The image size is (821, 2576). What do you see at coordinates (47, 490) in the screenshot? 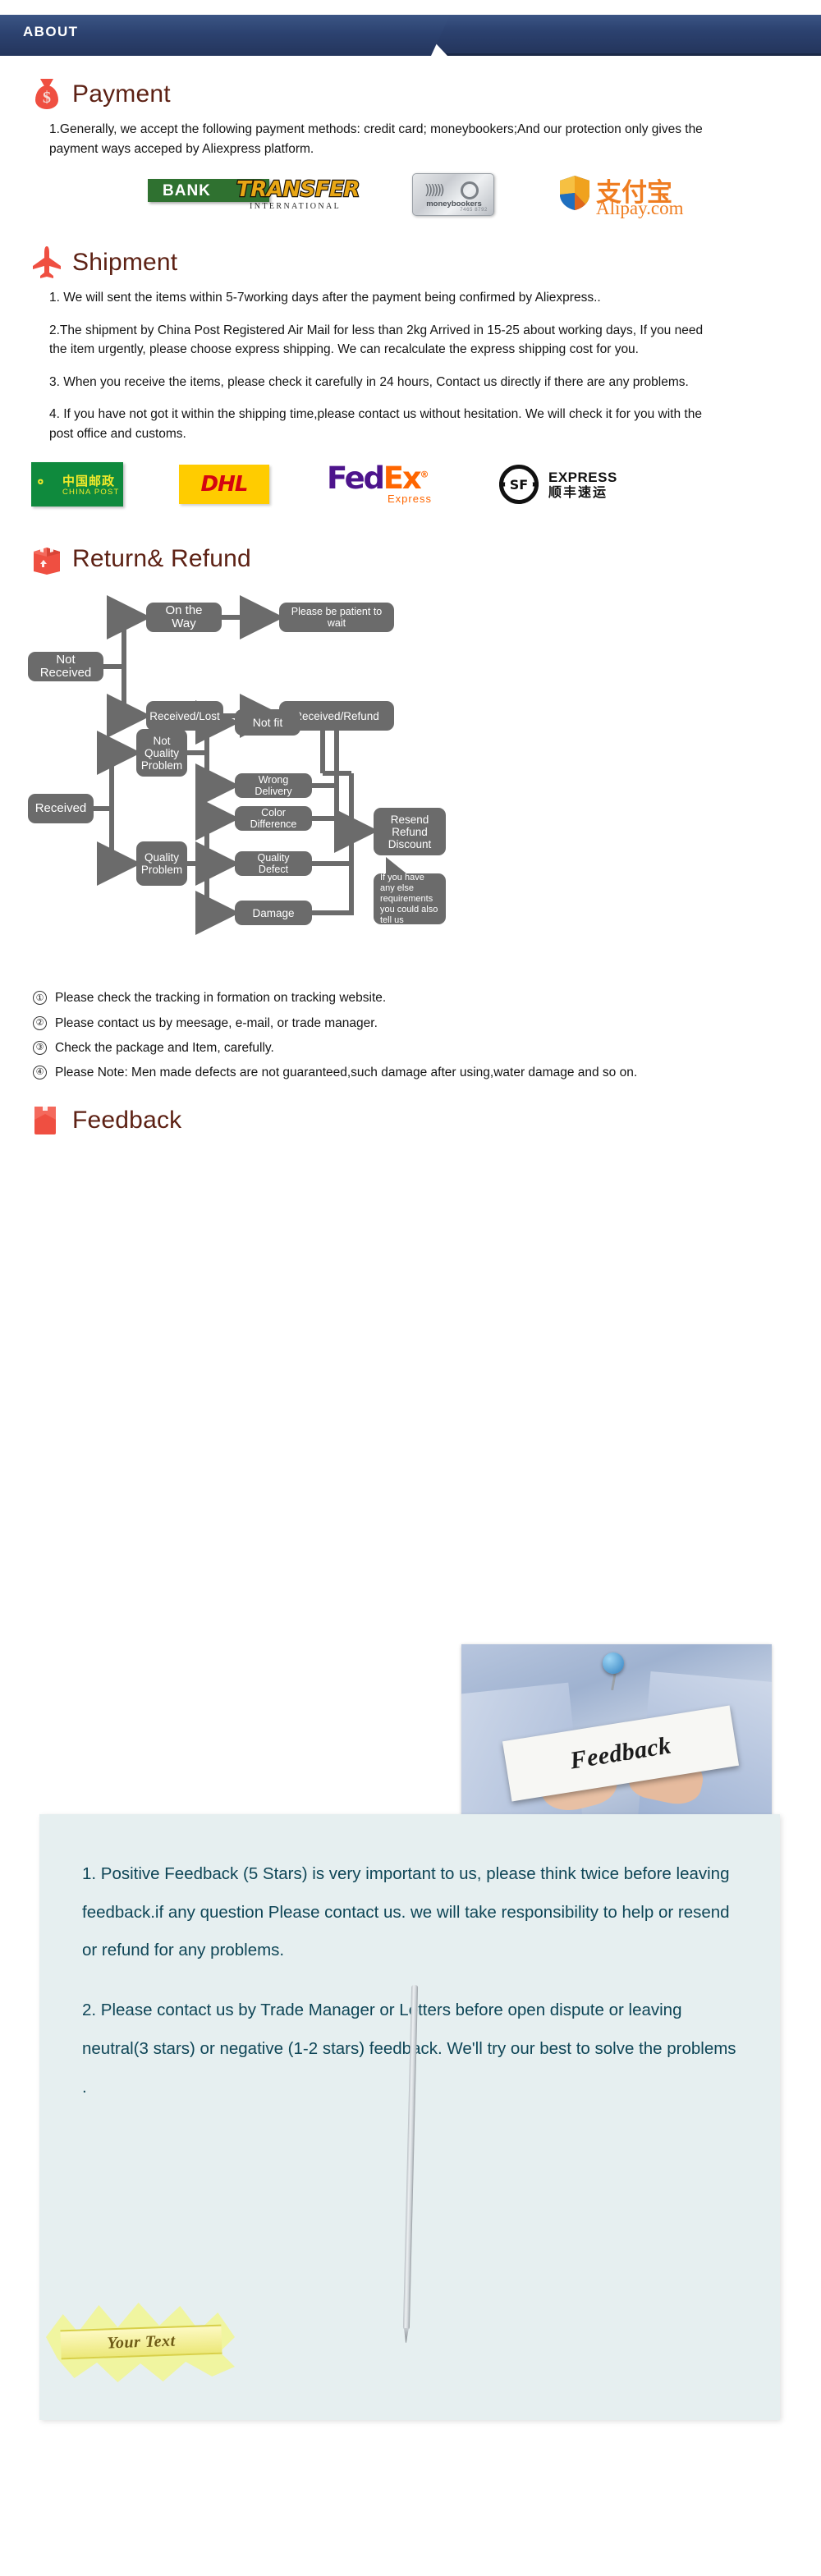
I see `china-post-symbol-icon: ゜` at bounding box center [47, 490].